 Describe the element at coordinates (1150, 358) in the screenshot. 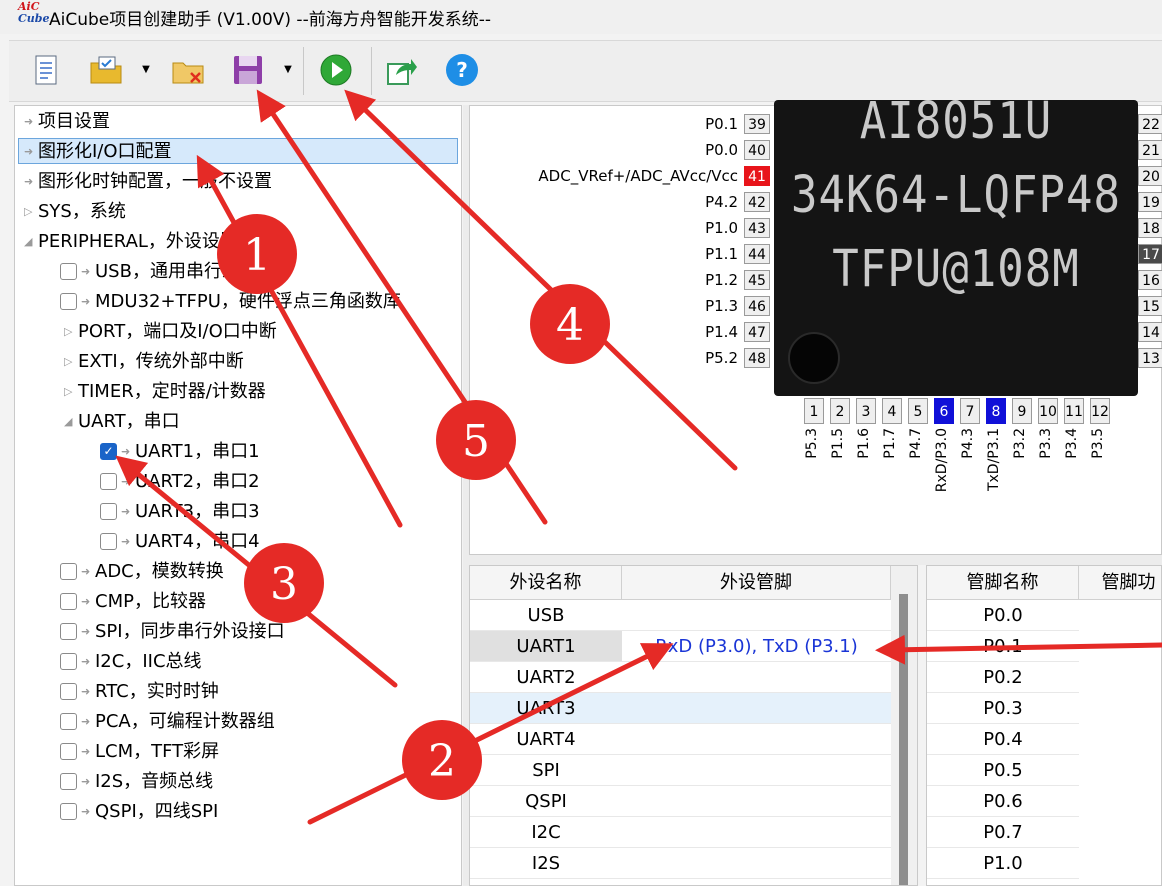

I see `pin-13: 13` at that location.